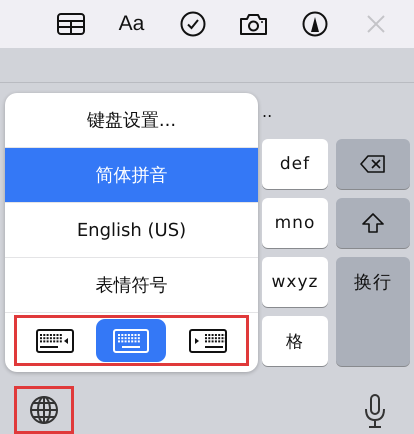  Describe the element at coordinates (295, 223) in the screenshot. I see `key: mno` at that location.